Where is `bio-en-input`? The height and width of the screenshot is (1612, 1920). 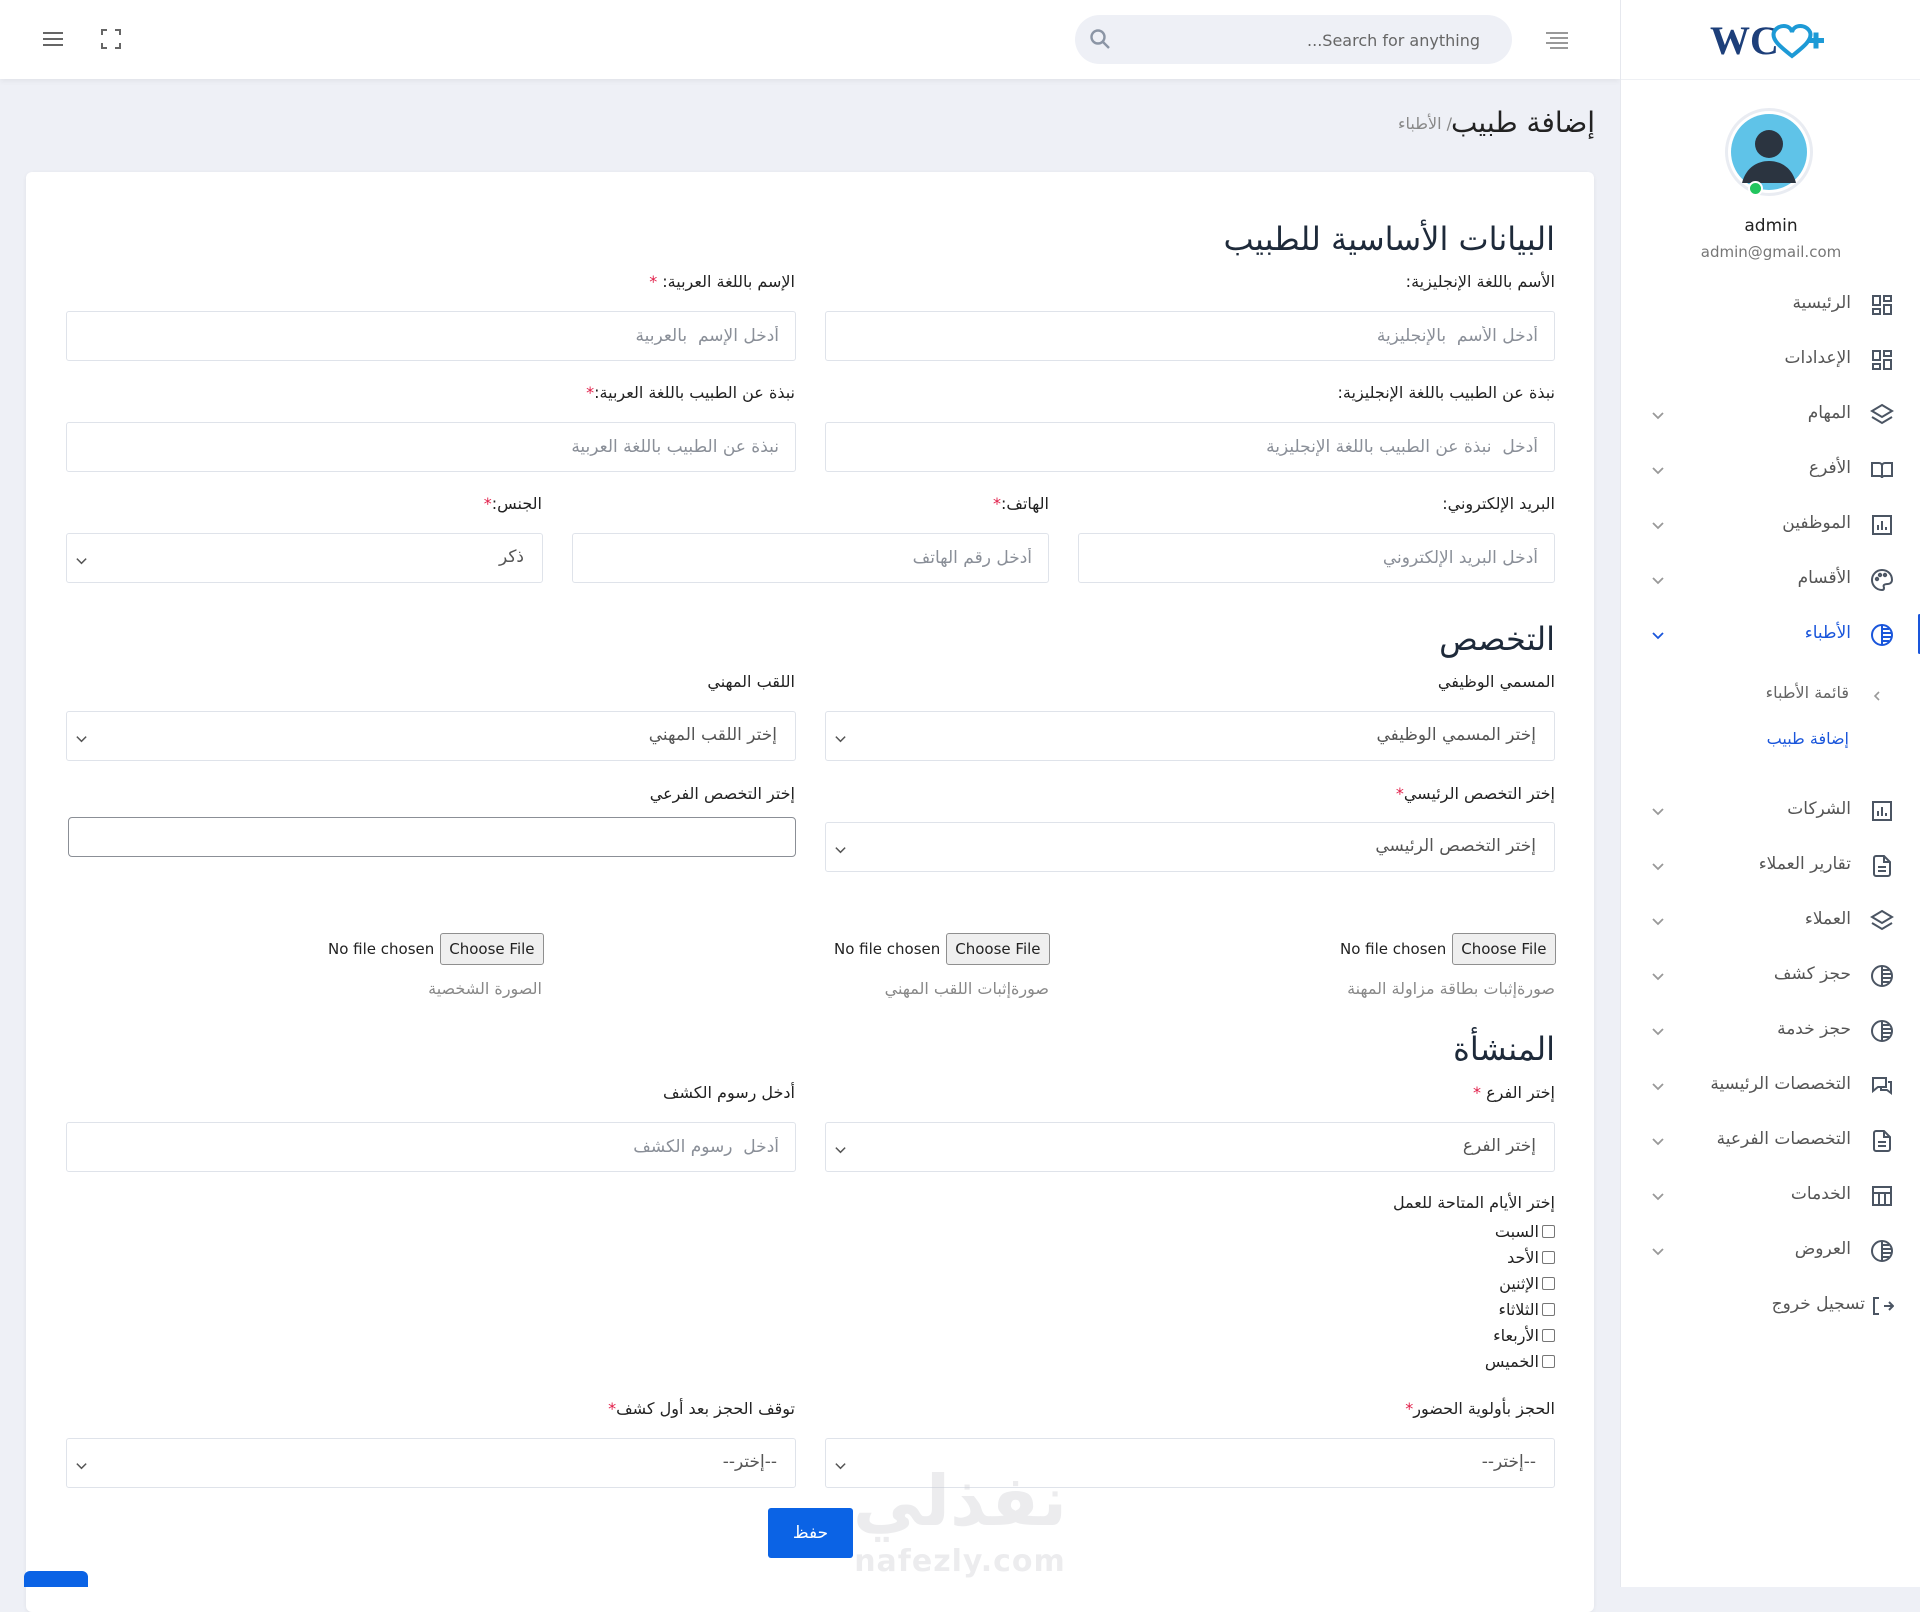
bio-en-input is located at coordinates (1190, 447).